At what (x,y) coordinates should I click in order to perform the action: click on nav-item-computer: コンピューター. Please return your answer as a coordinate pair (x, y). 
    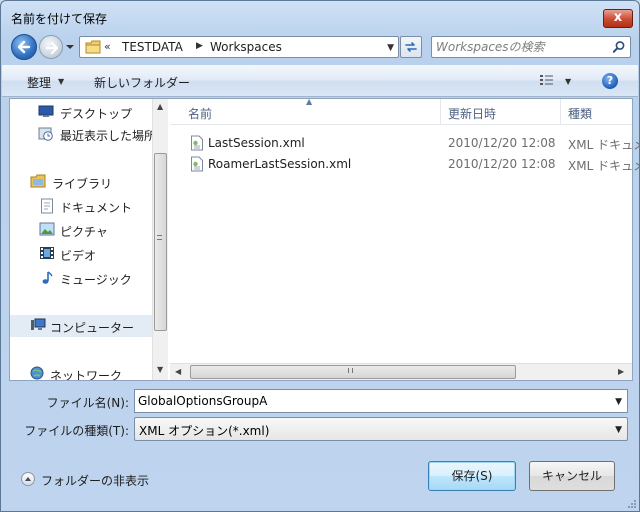
    Looking at the image, I should click on (81, 326).